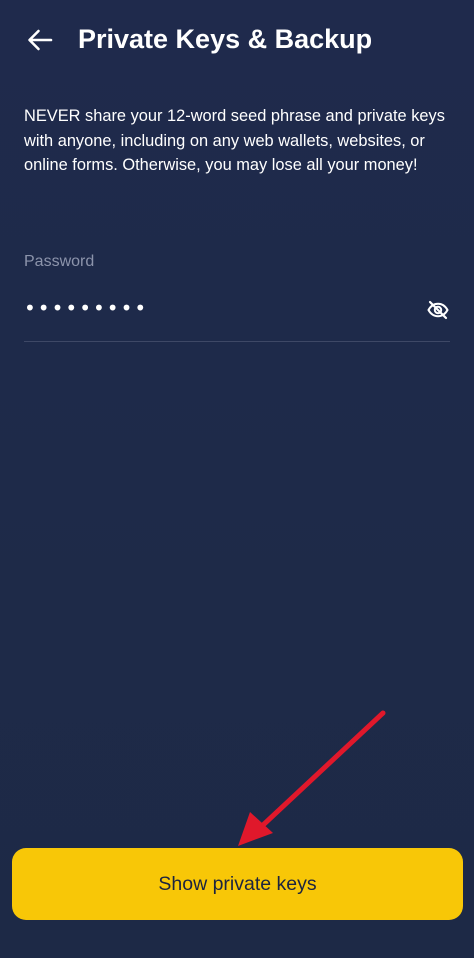 The image size is (474, 958). Describe the element at coordinates (225, 39) in the screenshot. I see `page-title: Private Keys & Backup` at that location.